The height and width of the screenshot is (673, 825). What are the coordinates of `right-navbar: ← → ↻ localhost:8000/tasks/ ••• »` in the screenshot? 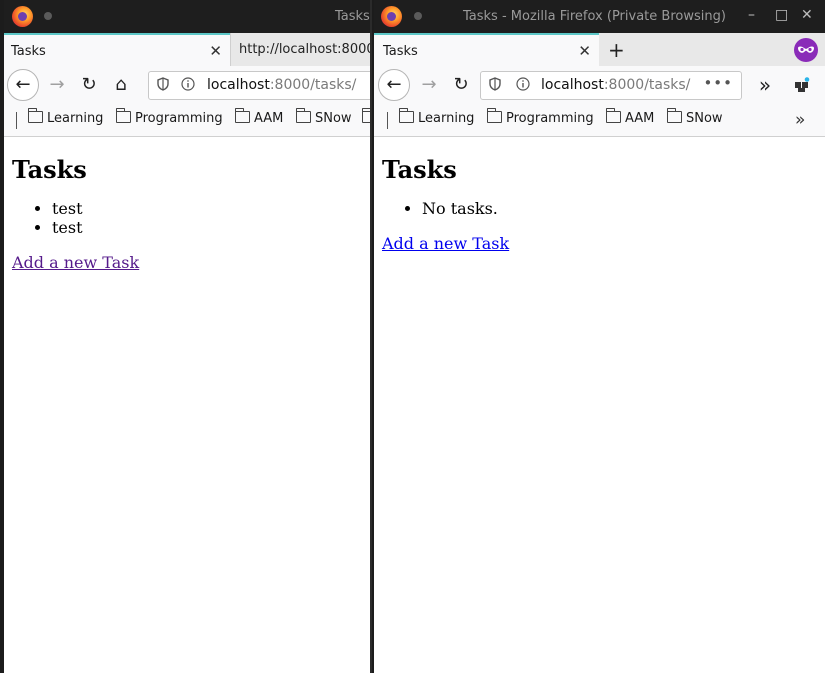 It's located at (599, 85).